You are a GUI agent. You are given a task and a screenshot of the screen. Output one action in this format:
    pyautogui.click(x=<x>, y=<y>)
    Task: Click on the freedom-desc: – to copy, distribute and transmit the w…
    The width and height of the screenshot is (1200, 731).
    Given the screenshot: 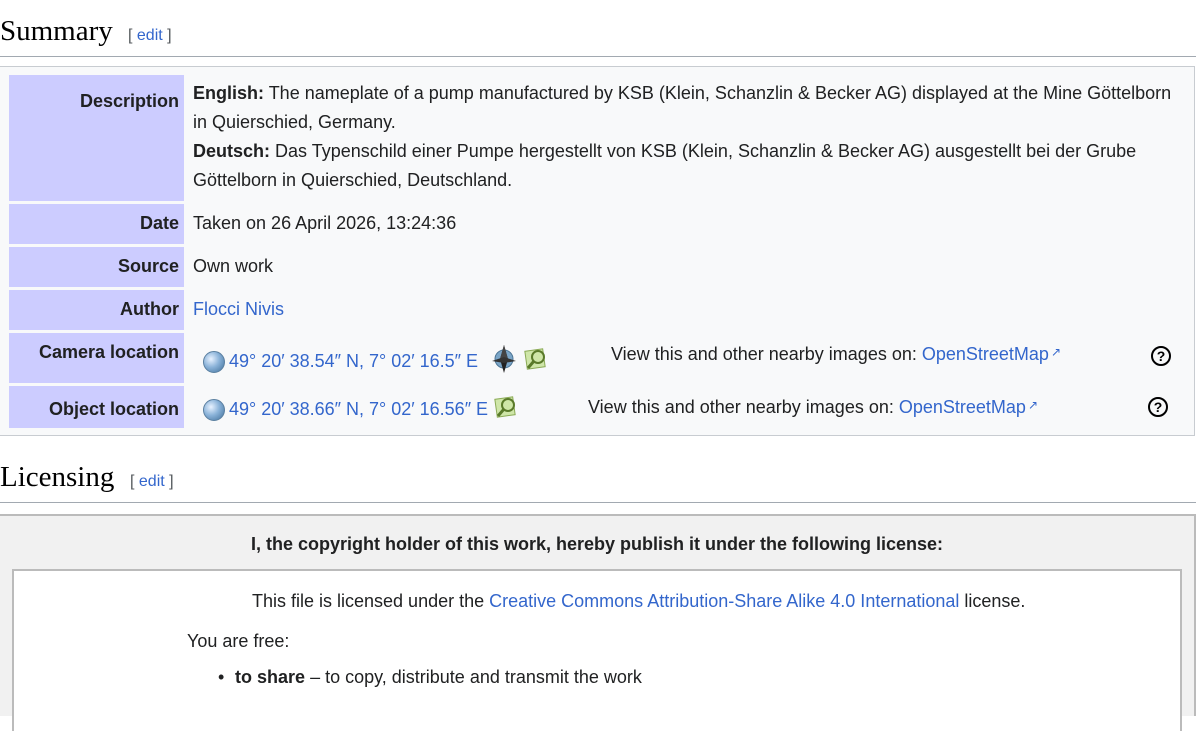 What is the action you would take?
    pyautogui.click(x=476, y=677)
    